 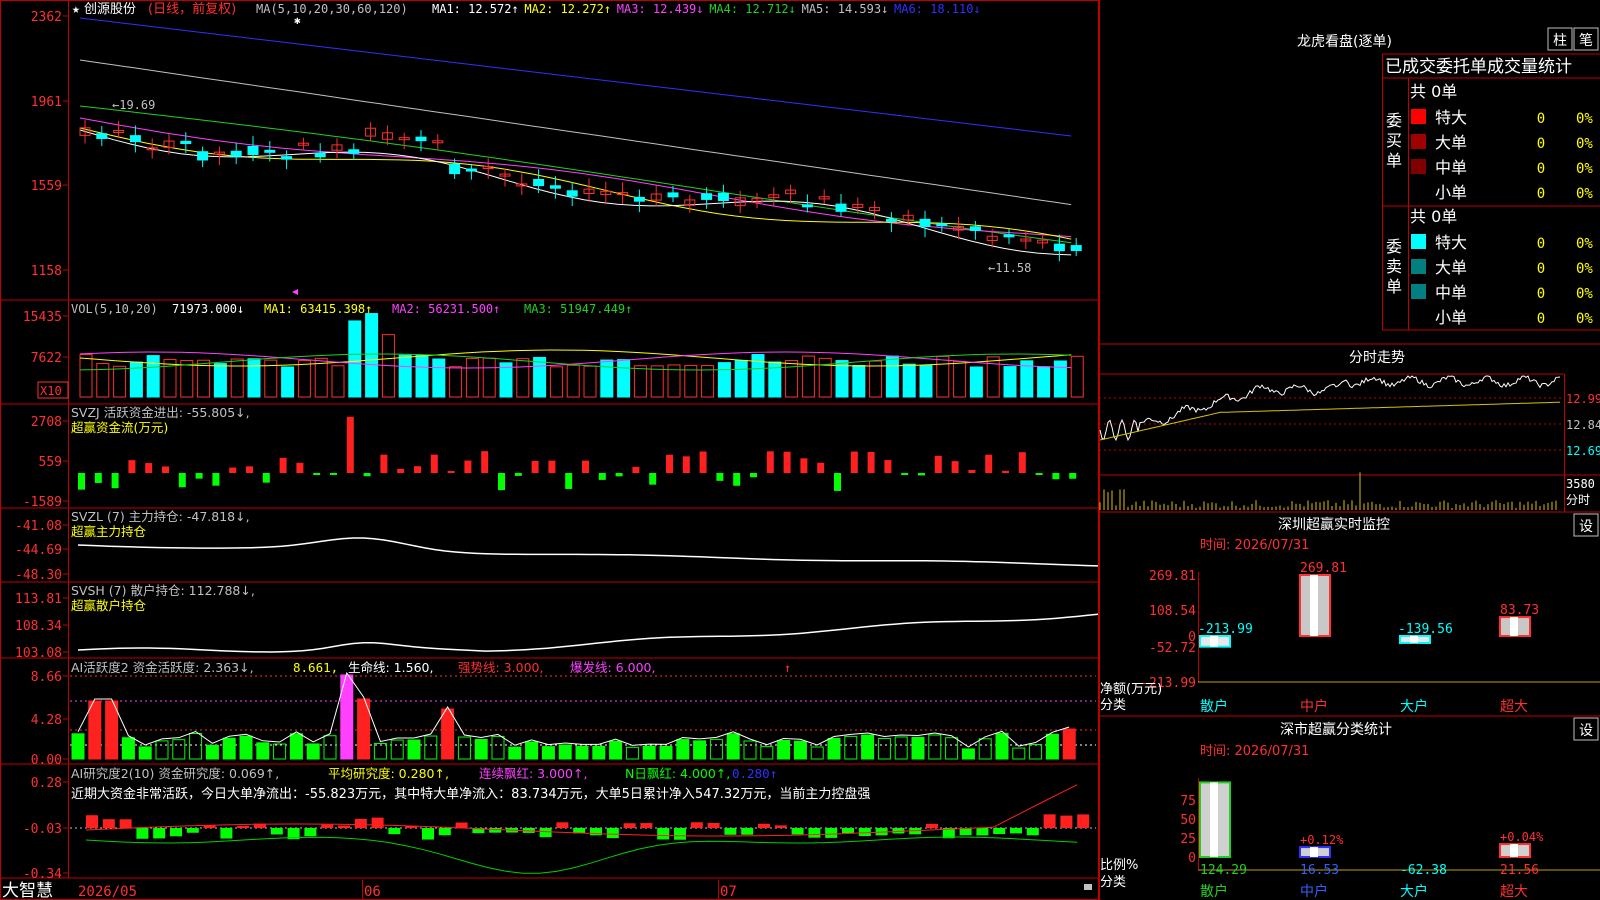 What do you see at coordinates (76, 9) in the screenshot?
I see `kline-star: ★` at bounding box center [76, 9].